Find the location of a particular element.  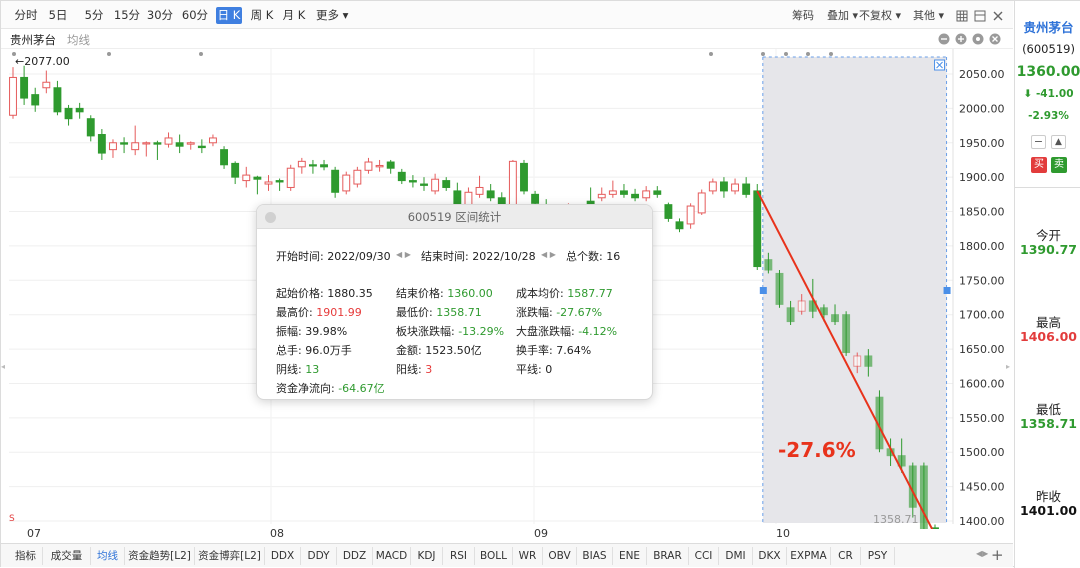

grid-icon is located at coordinates (962, 16).